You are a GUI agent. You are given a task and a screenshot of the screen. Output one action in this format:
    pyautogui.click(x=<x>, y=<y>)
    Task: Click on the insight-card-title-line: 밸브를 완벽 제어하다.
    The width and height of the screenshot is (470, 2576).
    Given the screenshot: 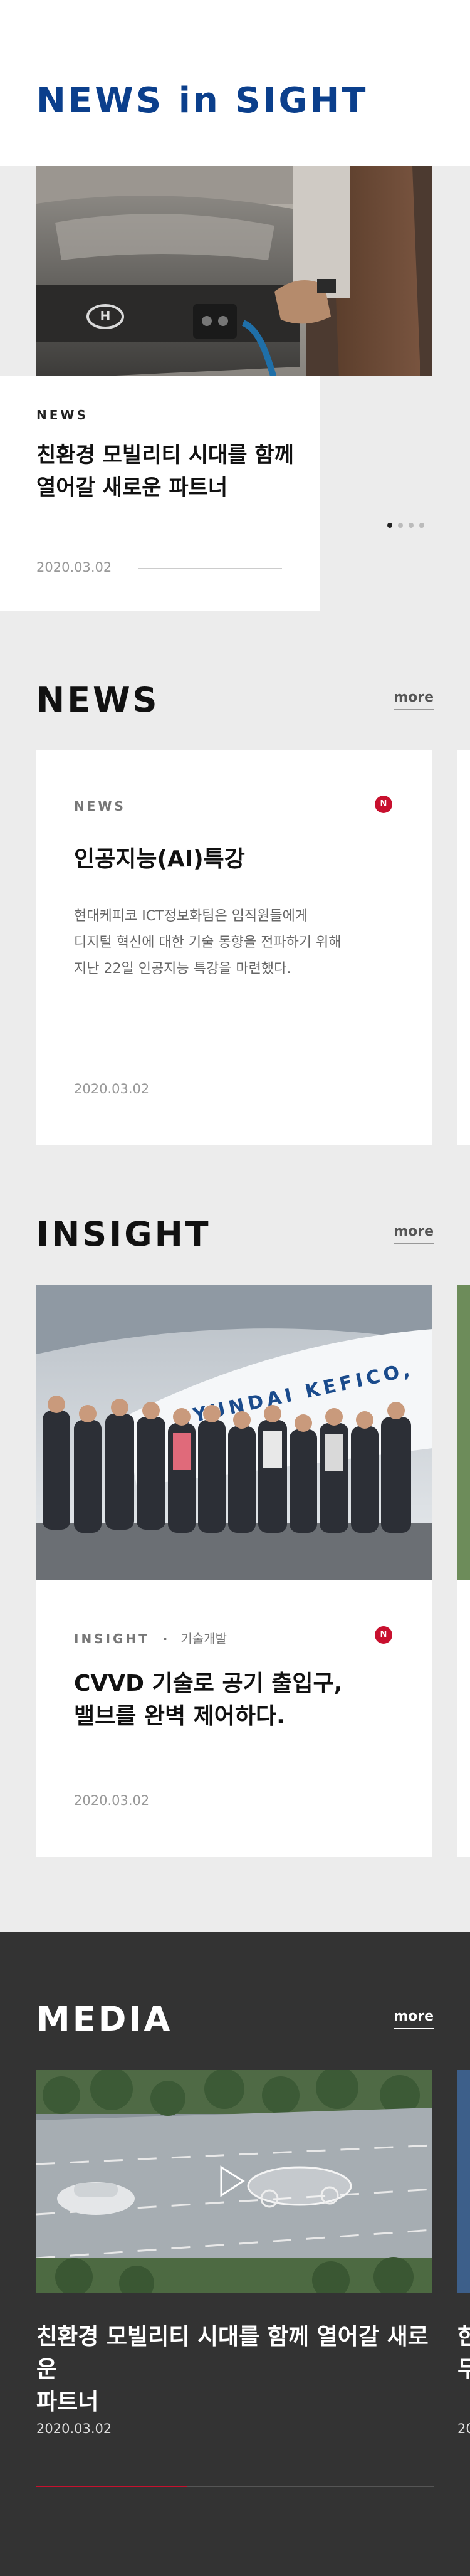 What is the action you would take?
    pyautogui.click(x=179, y=1716)
    